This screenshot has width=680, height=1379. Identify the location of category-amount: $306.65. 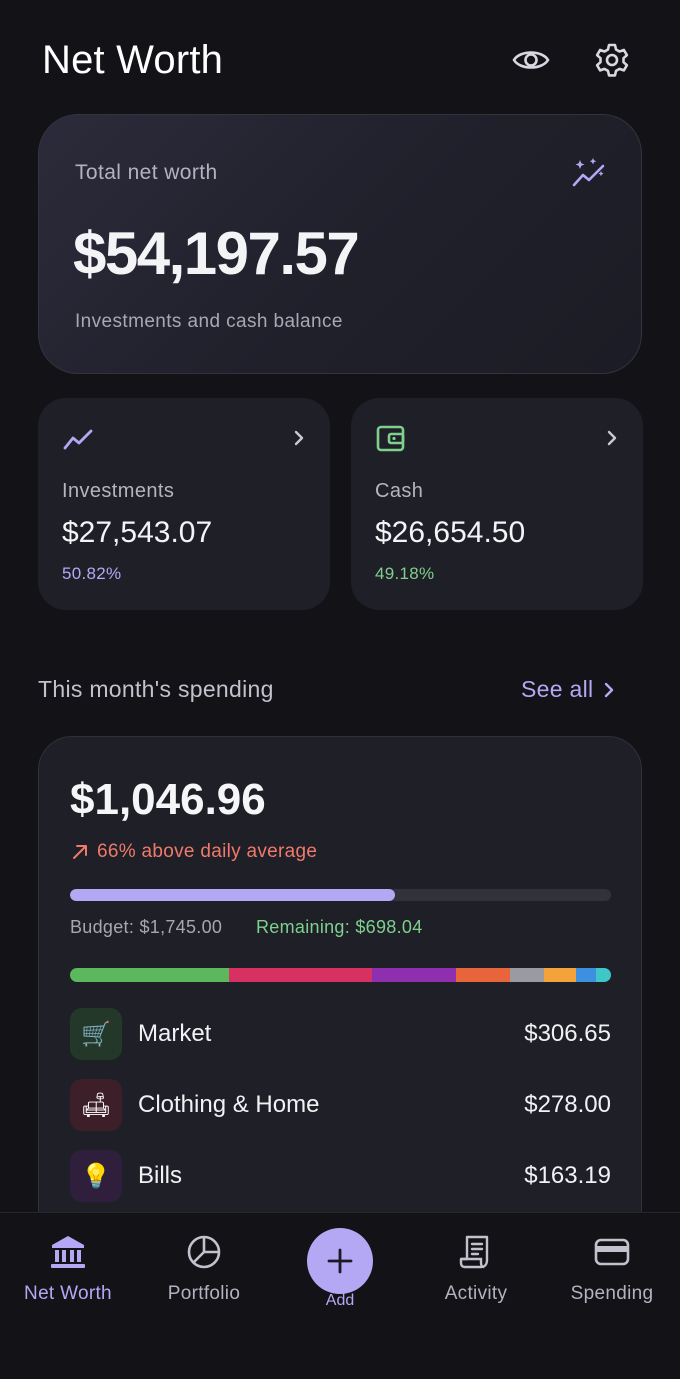
(567, 1033).